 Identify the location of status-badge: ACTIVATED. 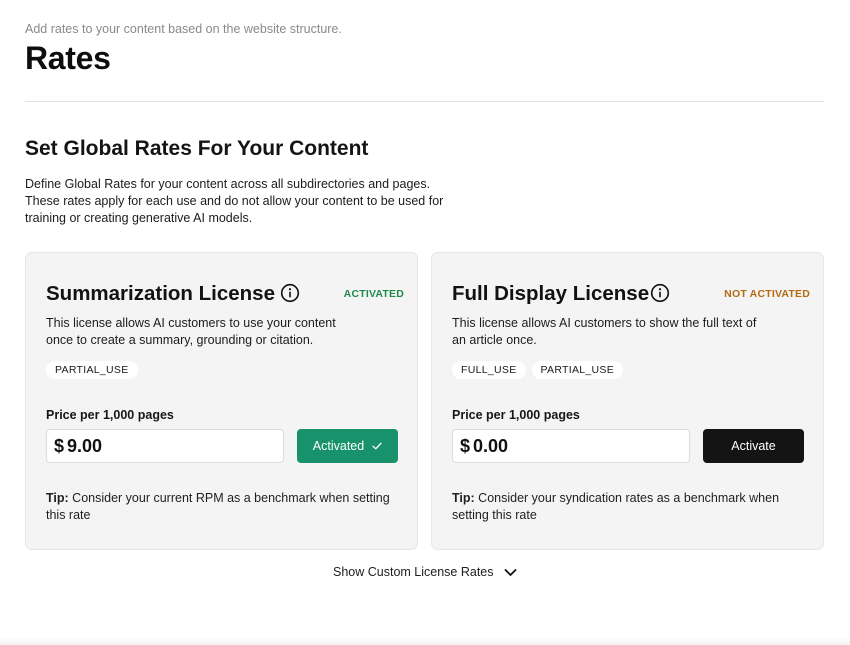
(373, 294).